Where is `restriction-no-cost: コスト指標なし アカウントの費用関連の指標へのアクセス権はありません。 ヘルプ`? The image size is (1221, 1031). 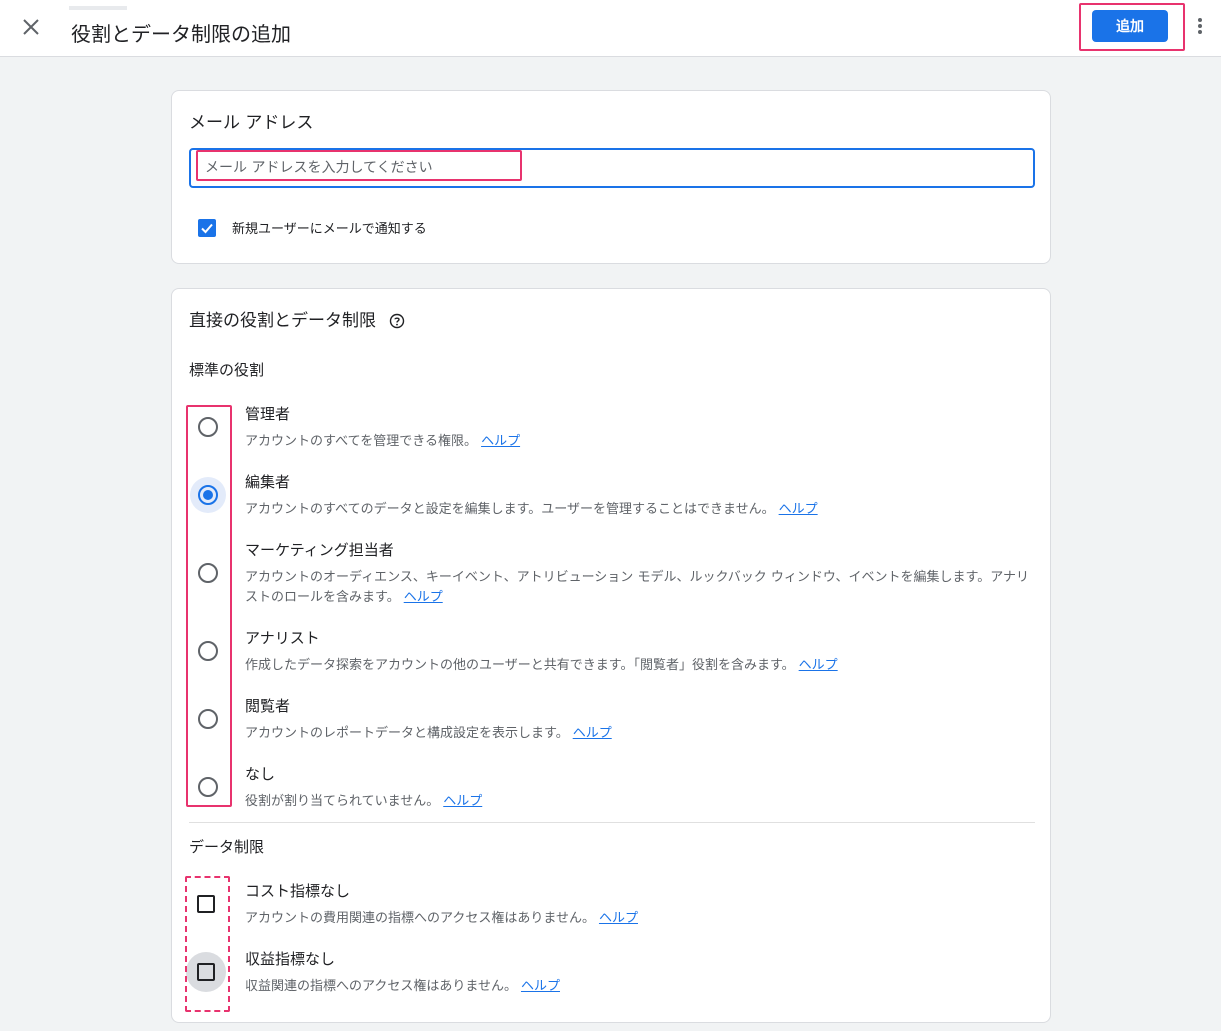
restriction-no-cost: コスト指標なし アカウントの費用関連の指標へのアクセス権はありません。 ヘルプ is located at coordinates (637, 904).